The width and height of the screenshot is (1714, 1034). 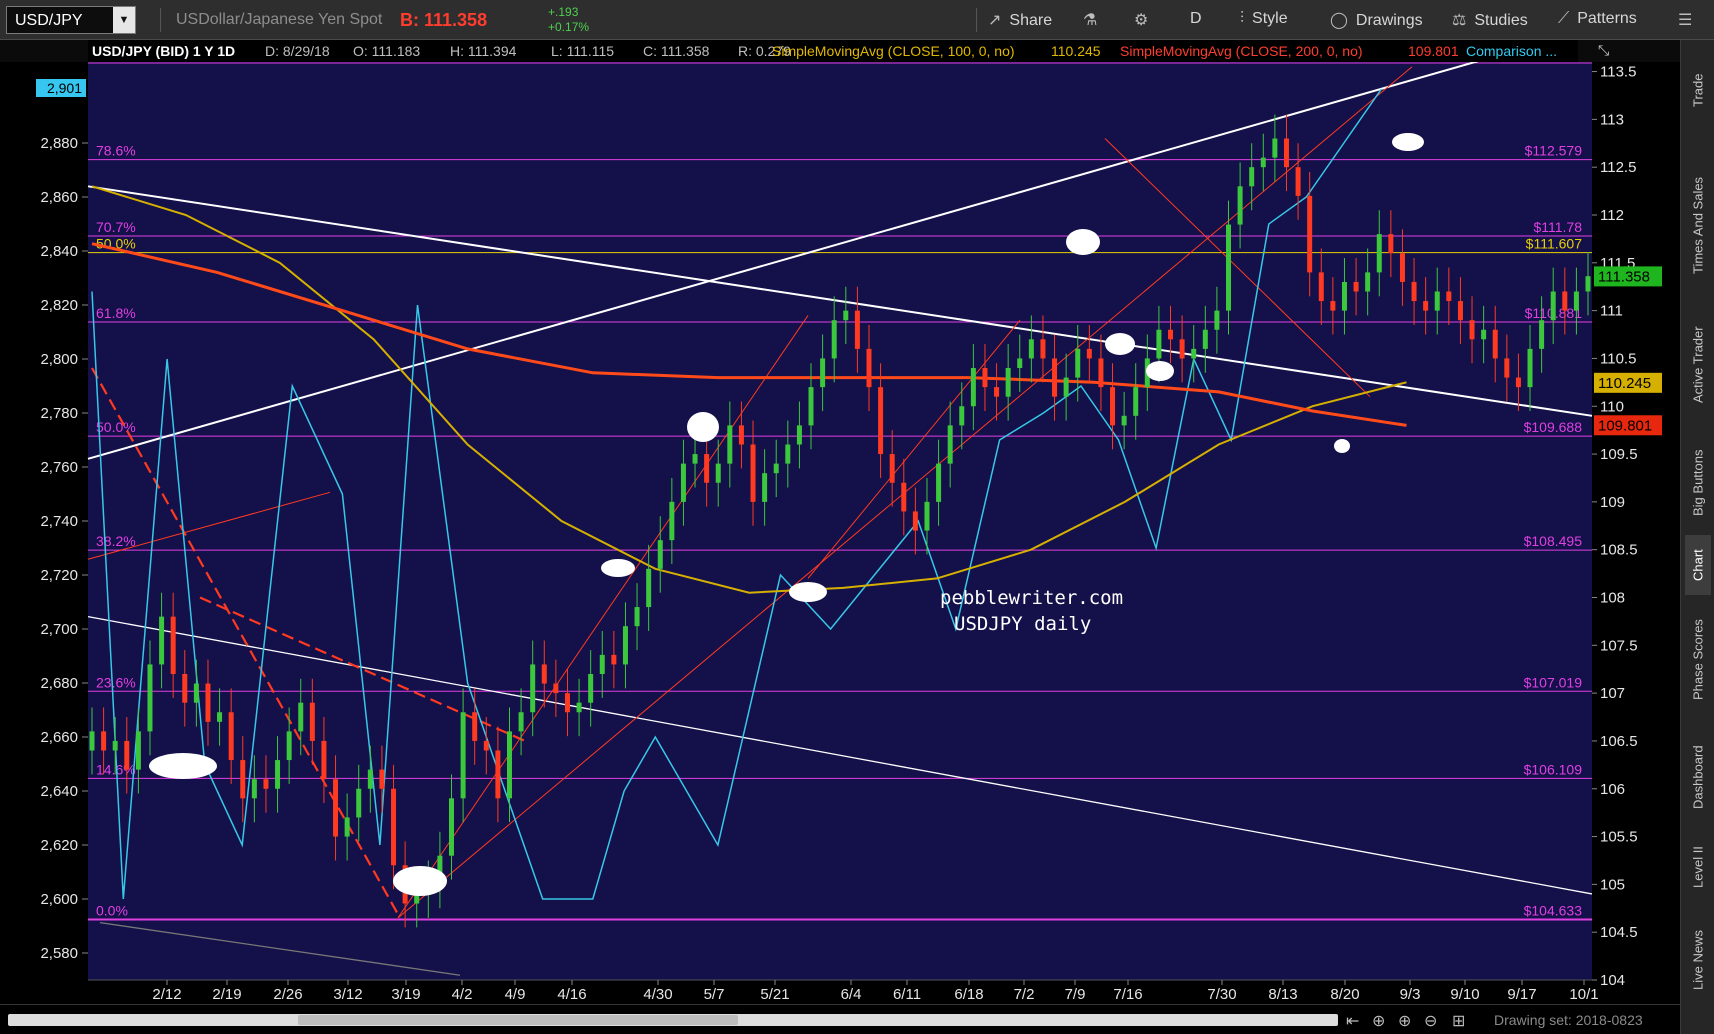 I want to click on menu-button: ☰, so click(x=1689, y=20).